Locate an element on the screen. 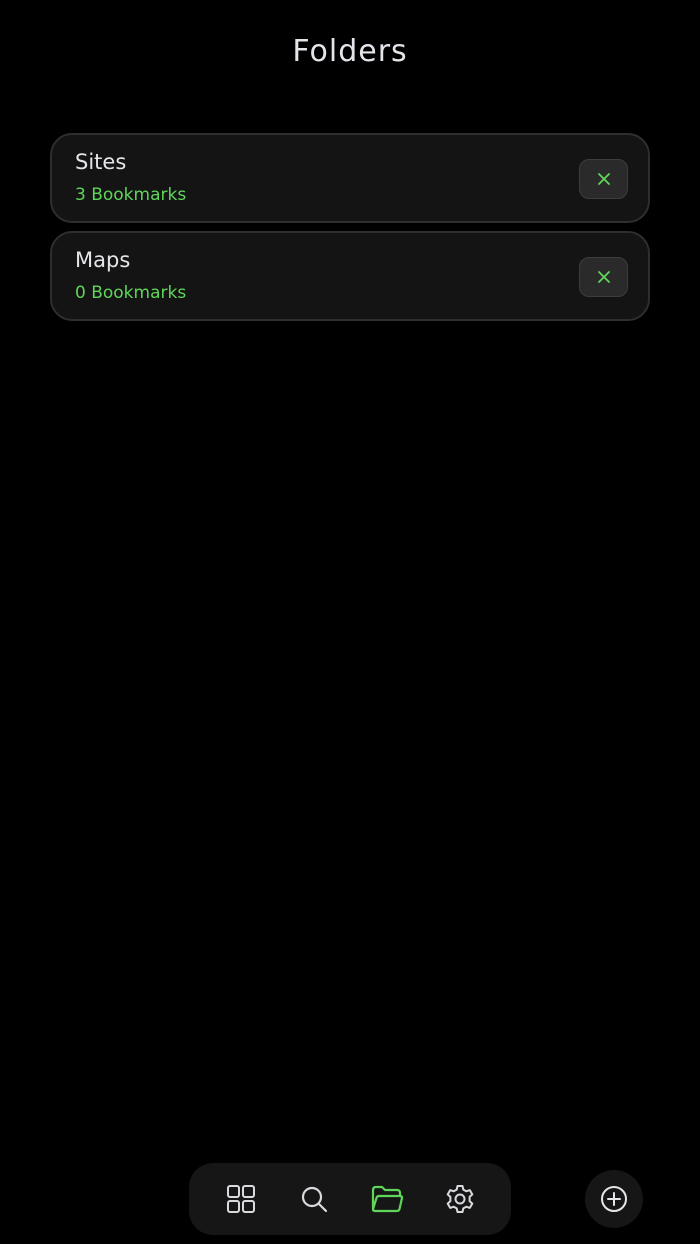  nav-dashboard is located at coordinates (241, 1199).